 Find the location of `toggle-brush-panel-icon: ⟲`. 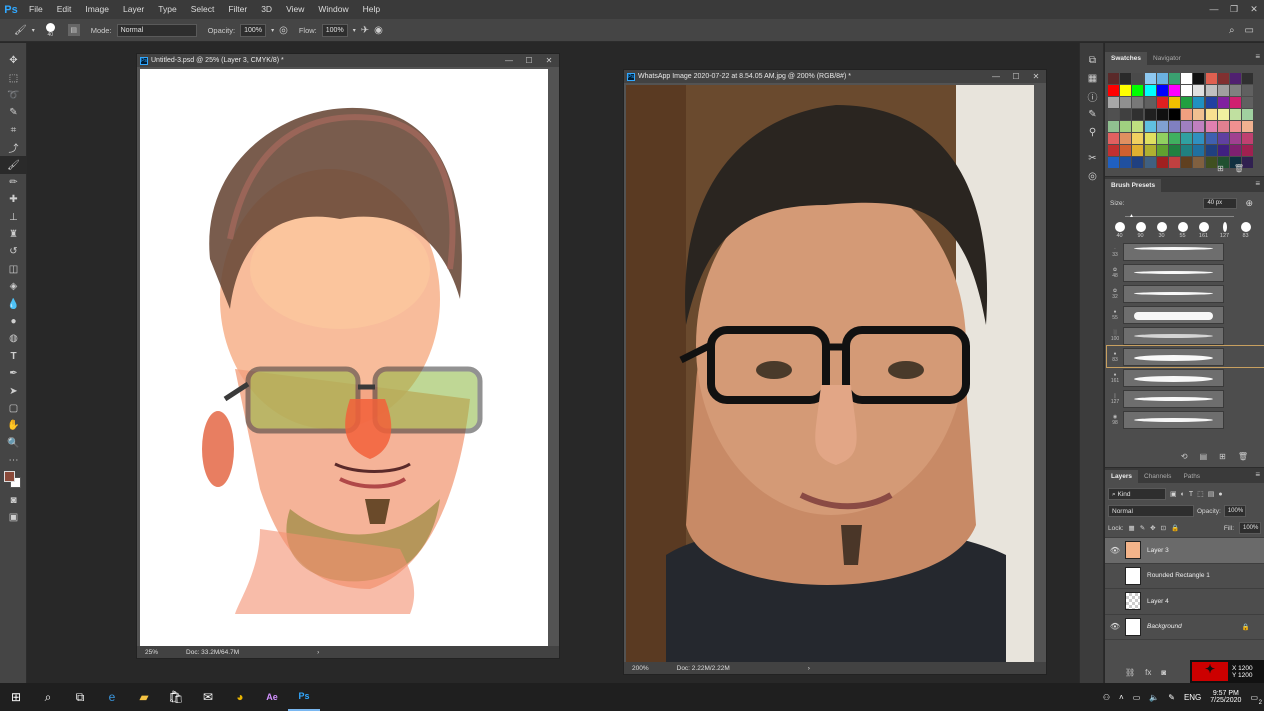

toggle-brush-panel-icon: ⟲ is located at coordinates (1184, 456).